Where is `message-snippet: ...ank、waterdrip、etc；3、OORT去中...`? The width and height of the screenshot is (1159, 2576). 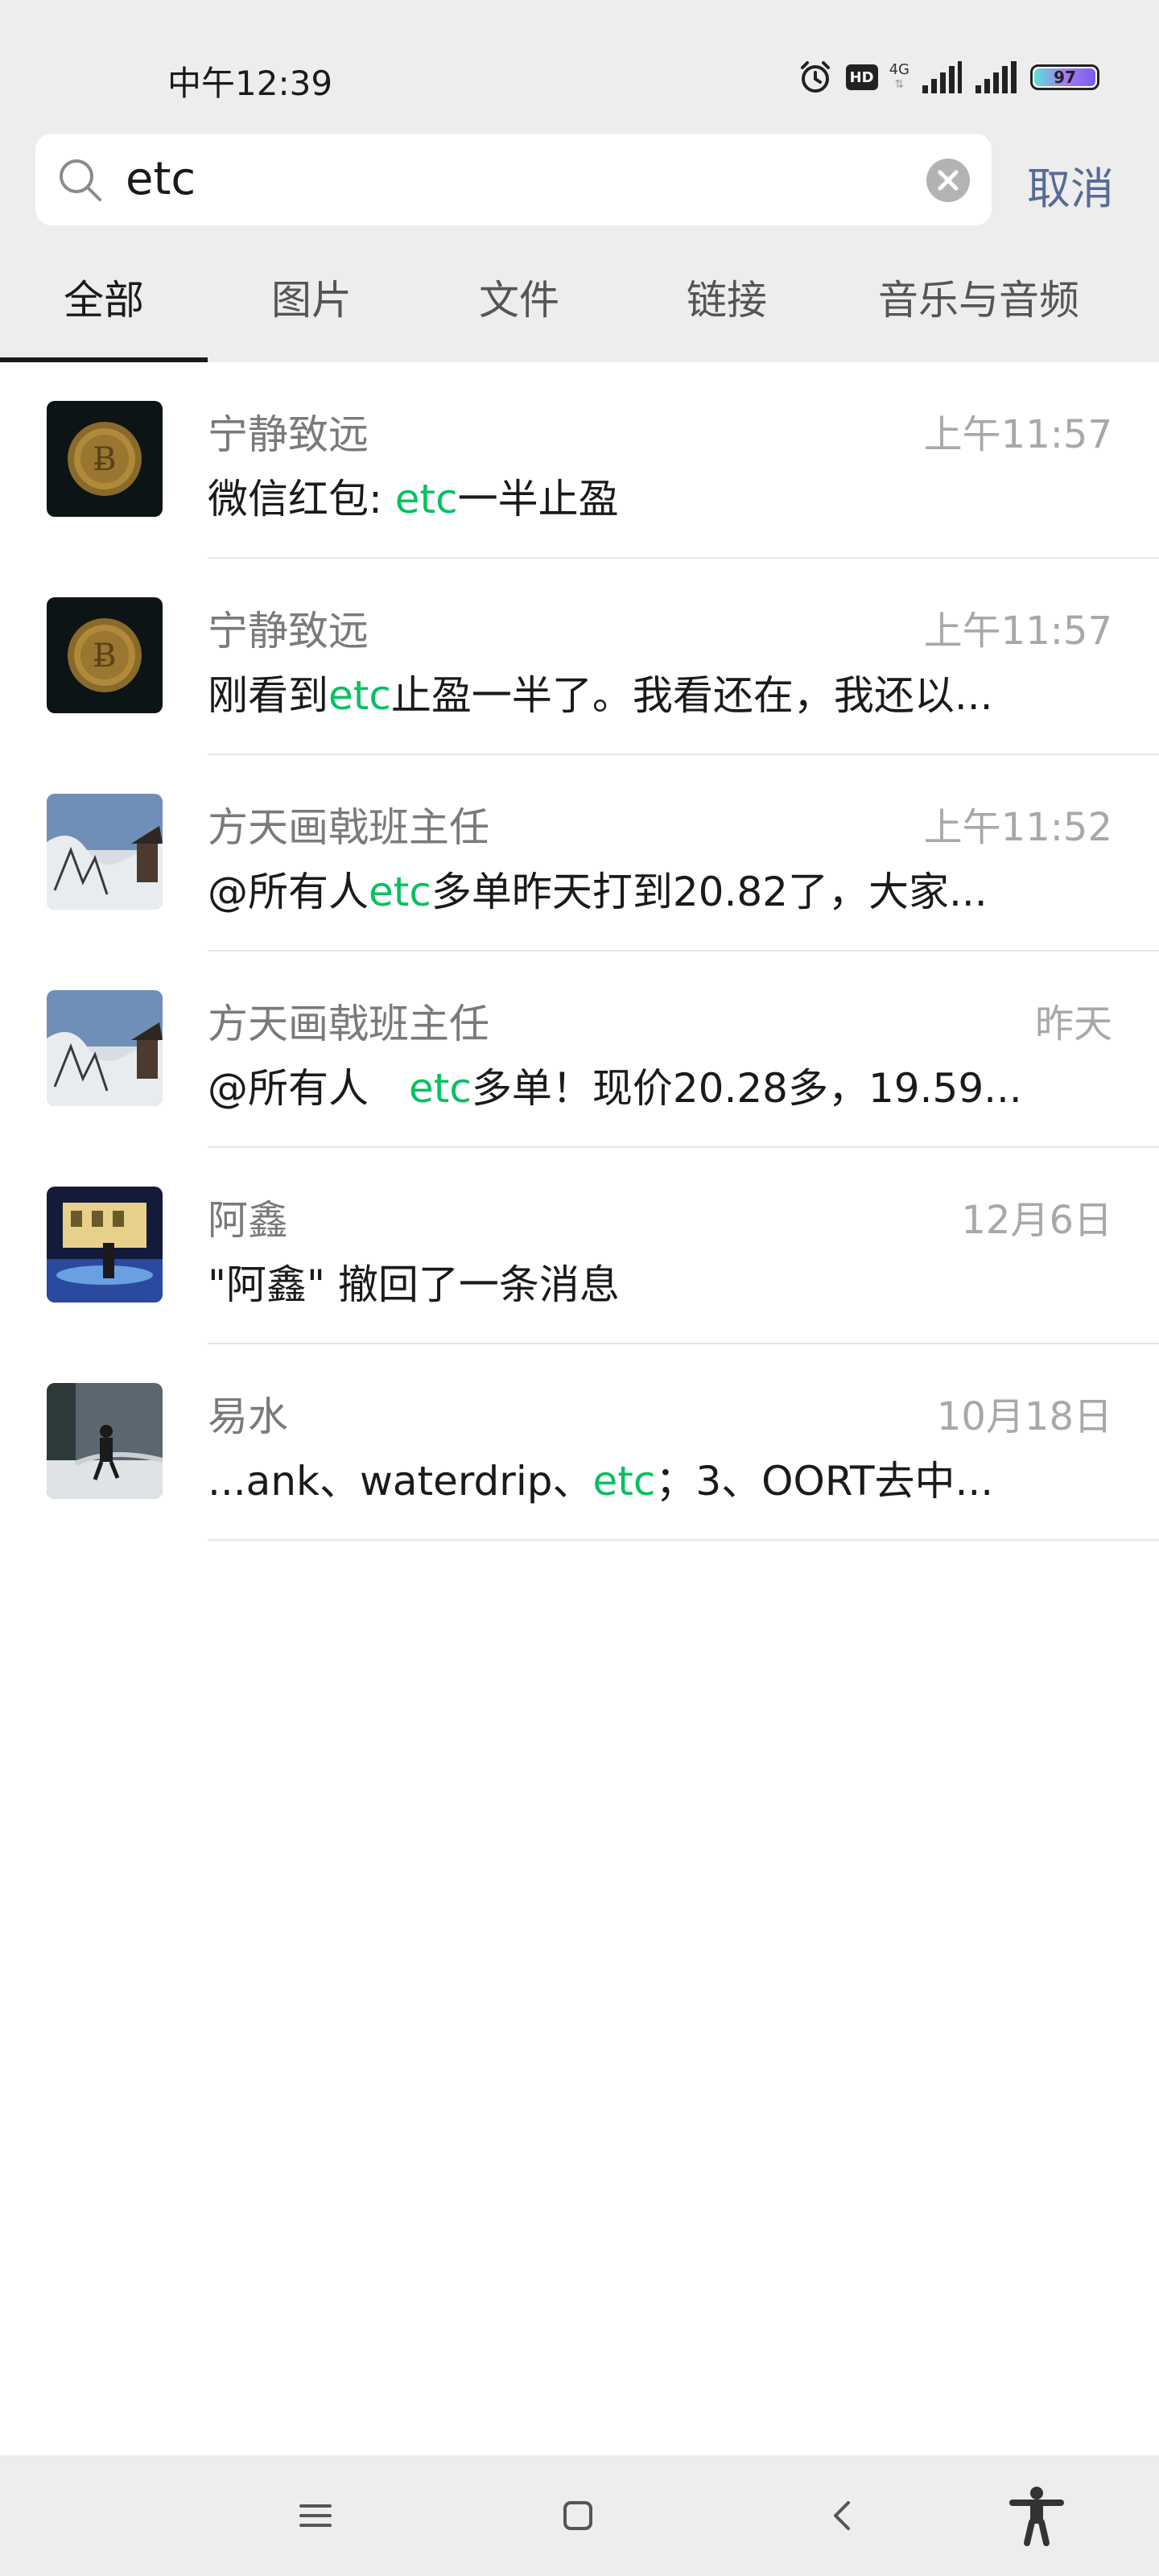
message-snippet: ...ank、waterdrip、etc；3、OORT去中... is located at coordinates (662, 1478).